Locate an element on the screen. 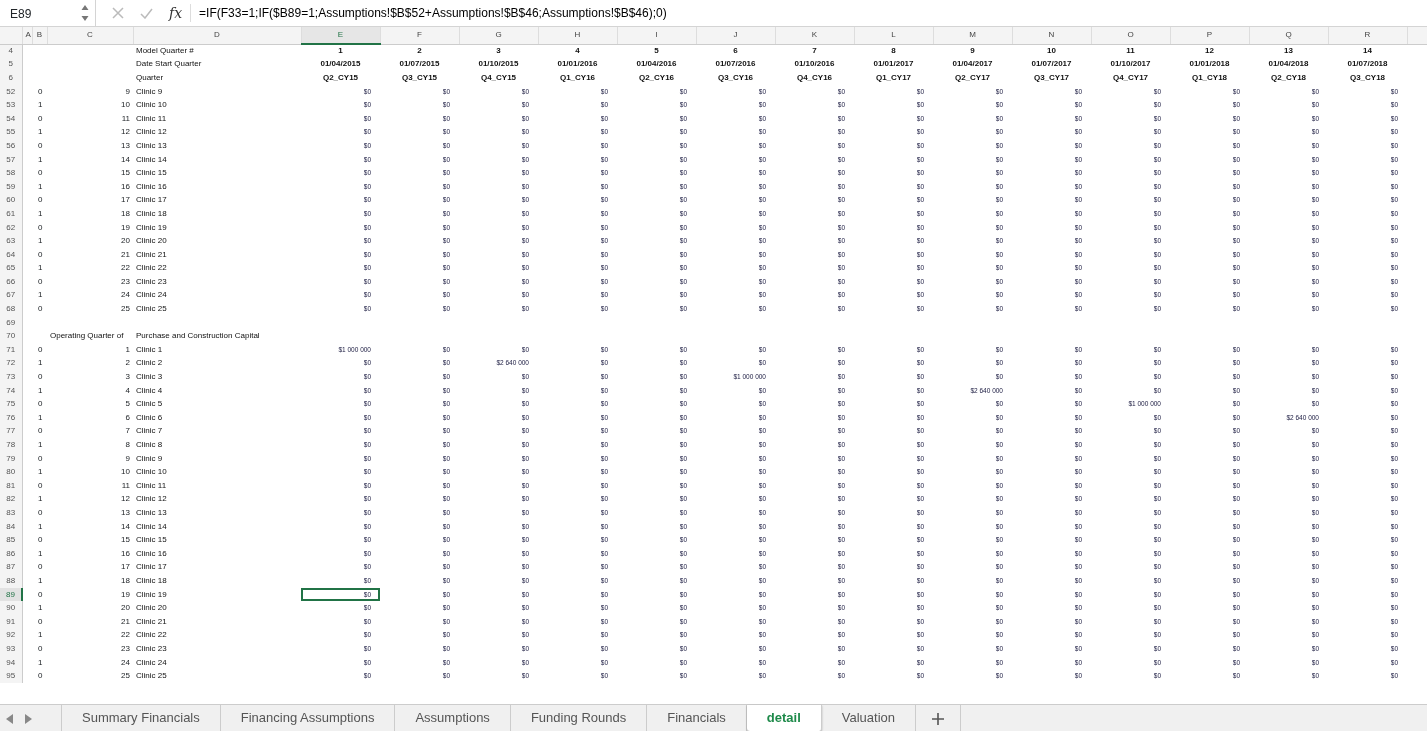  column-header: I is located at coordinates (656, 35).